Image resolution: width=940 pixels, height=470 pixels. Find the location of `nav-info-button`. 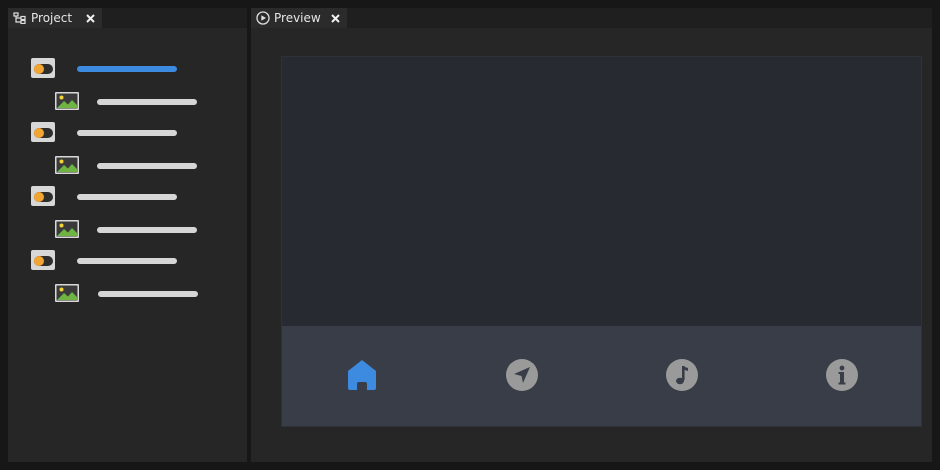

nav-info-button is located at coordinates (842, 377).